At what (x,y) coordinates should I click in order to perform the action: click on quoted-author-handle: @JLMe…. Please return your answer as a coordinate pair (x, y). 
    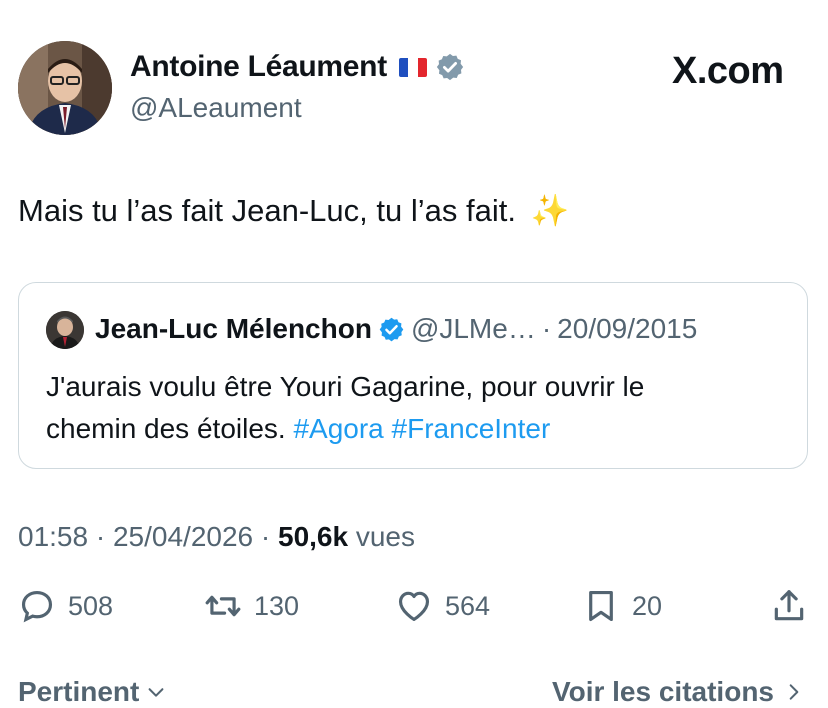
    Looking at the image, I should click on (473, 328).